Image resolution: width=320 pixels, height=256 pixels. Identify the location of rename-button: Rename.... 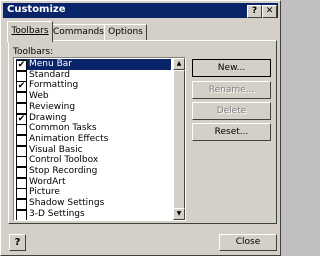
(231, 90).